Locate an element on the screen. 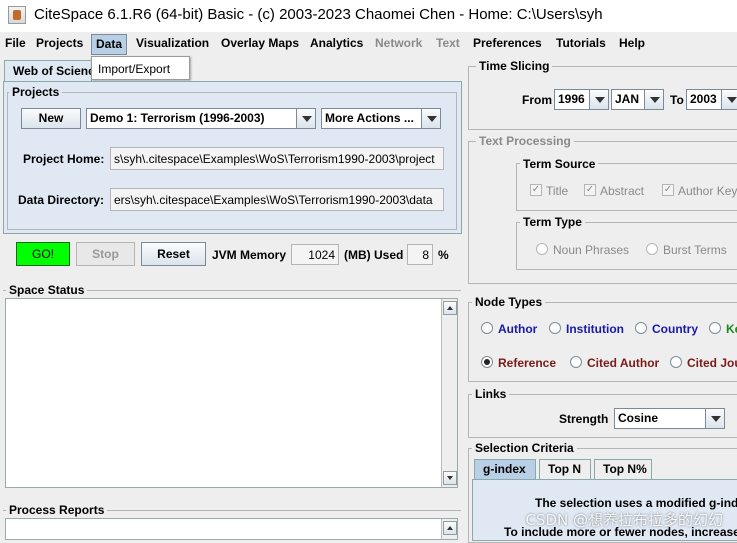 This screenshot has width=737, height=543. jvm-memory-label: JVM Memory is located at coordinates (249, 255).